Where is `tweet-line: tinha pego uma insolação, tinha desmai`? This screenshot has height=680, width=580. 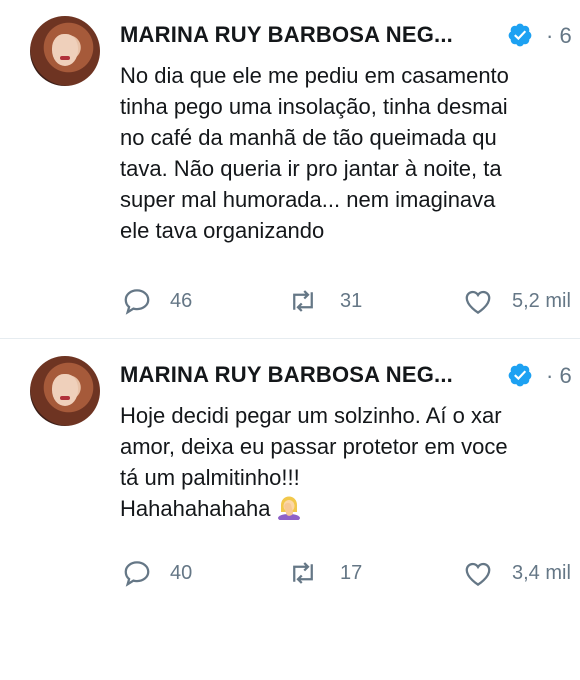
tweet-line: tinha pego uma insolação, tinha desmai is located at coordinates (314, 106).